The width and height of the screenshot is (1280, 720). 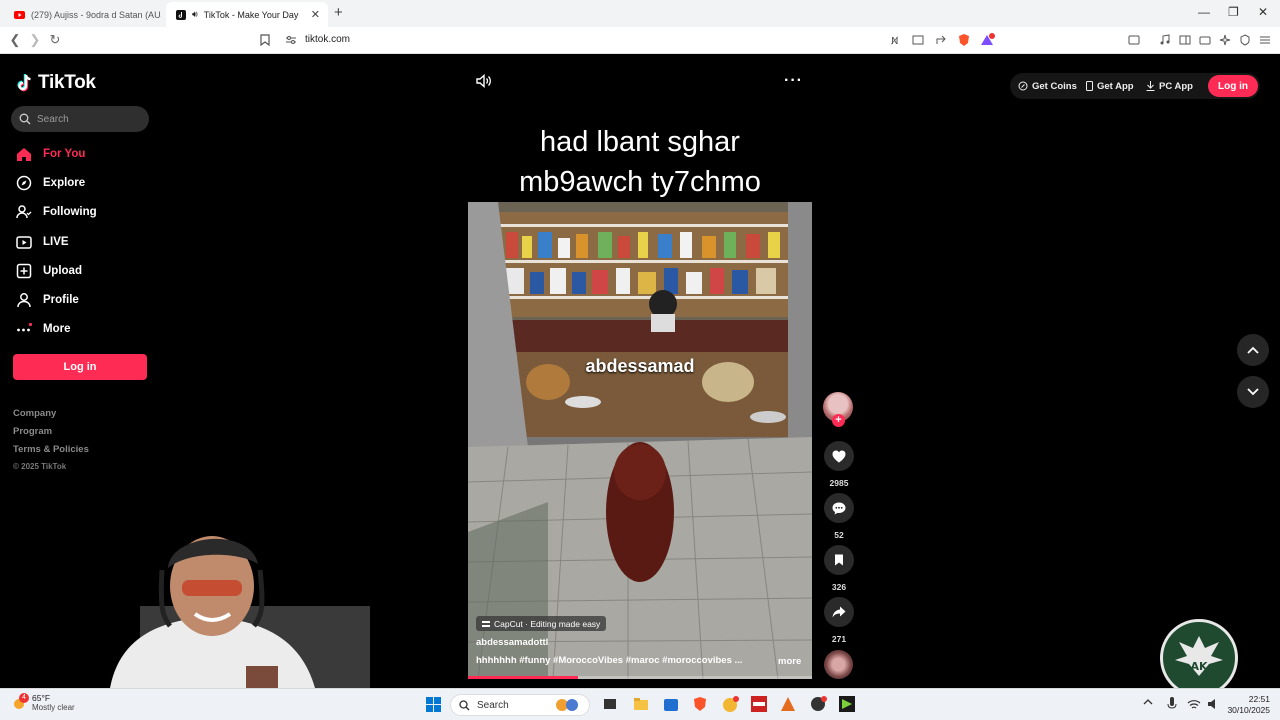 I want to click on close-tab-icon: ✕, so click(x=315, y=14).